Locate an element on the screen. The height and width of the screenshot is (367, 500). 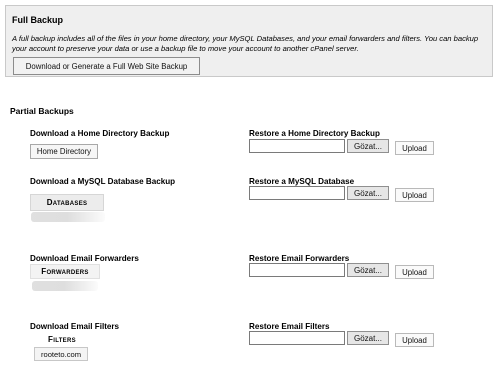
mysql-file-input is located at coordinates (297, 193).